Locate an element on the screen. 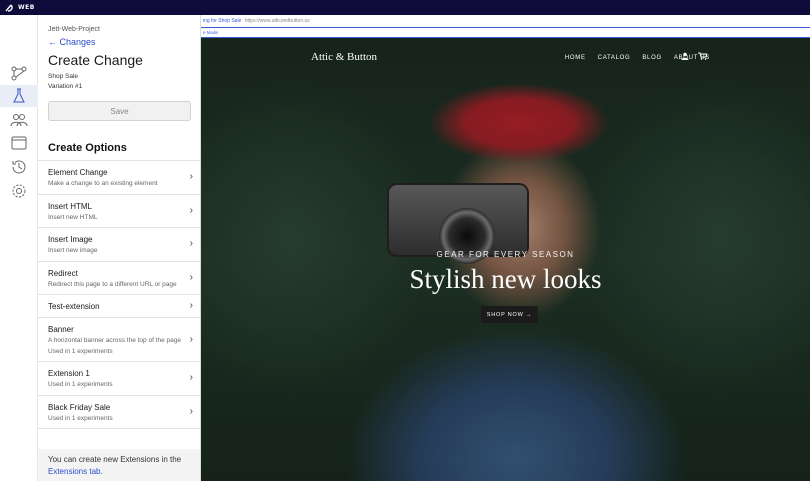 Image resolution: width=810 pixels, height=481 pixels. option-extension-1: Extension 1 Used in 1 experiments › is located at coordinates (119, 379).